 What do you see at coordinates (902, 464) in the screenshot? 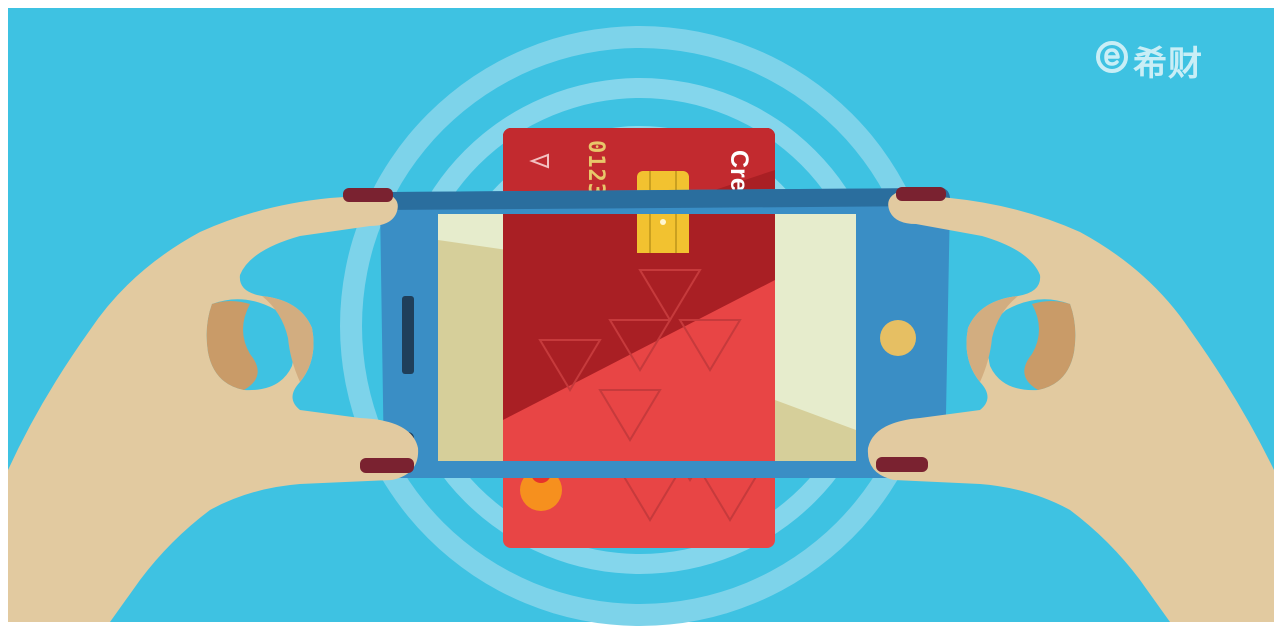
I see `nail-right-bottom` at bounding box center [902, 464].